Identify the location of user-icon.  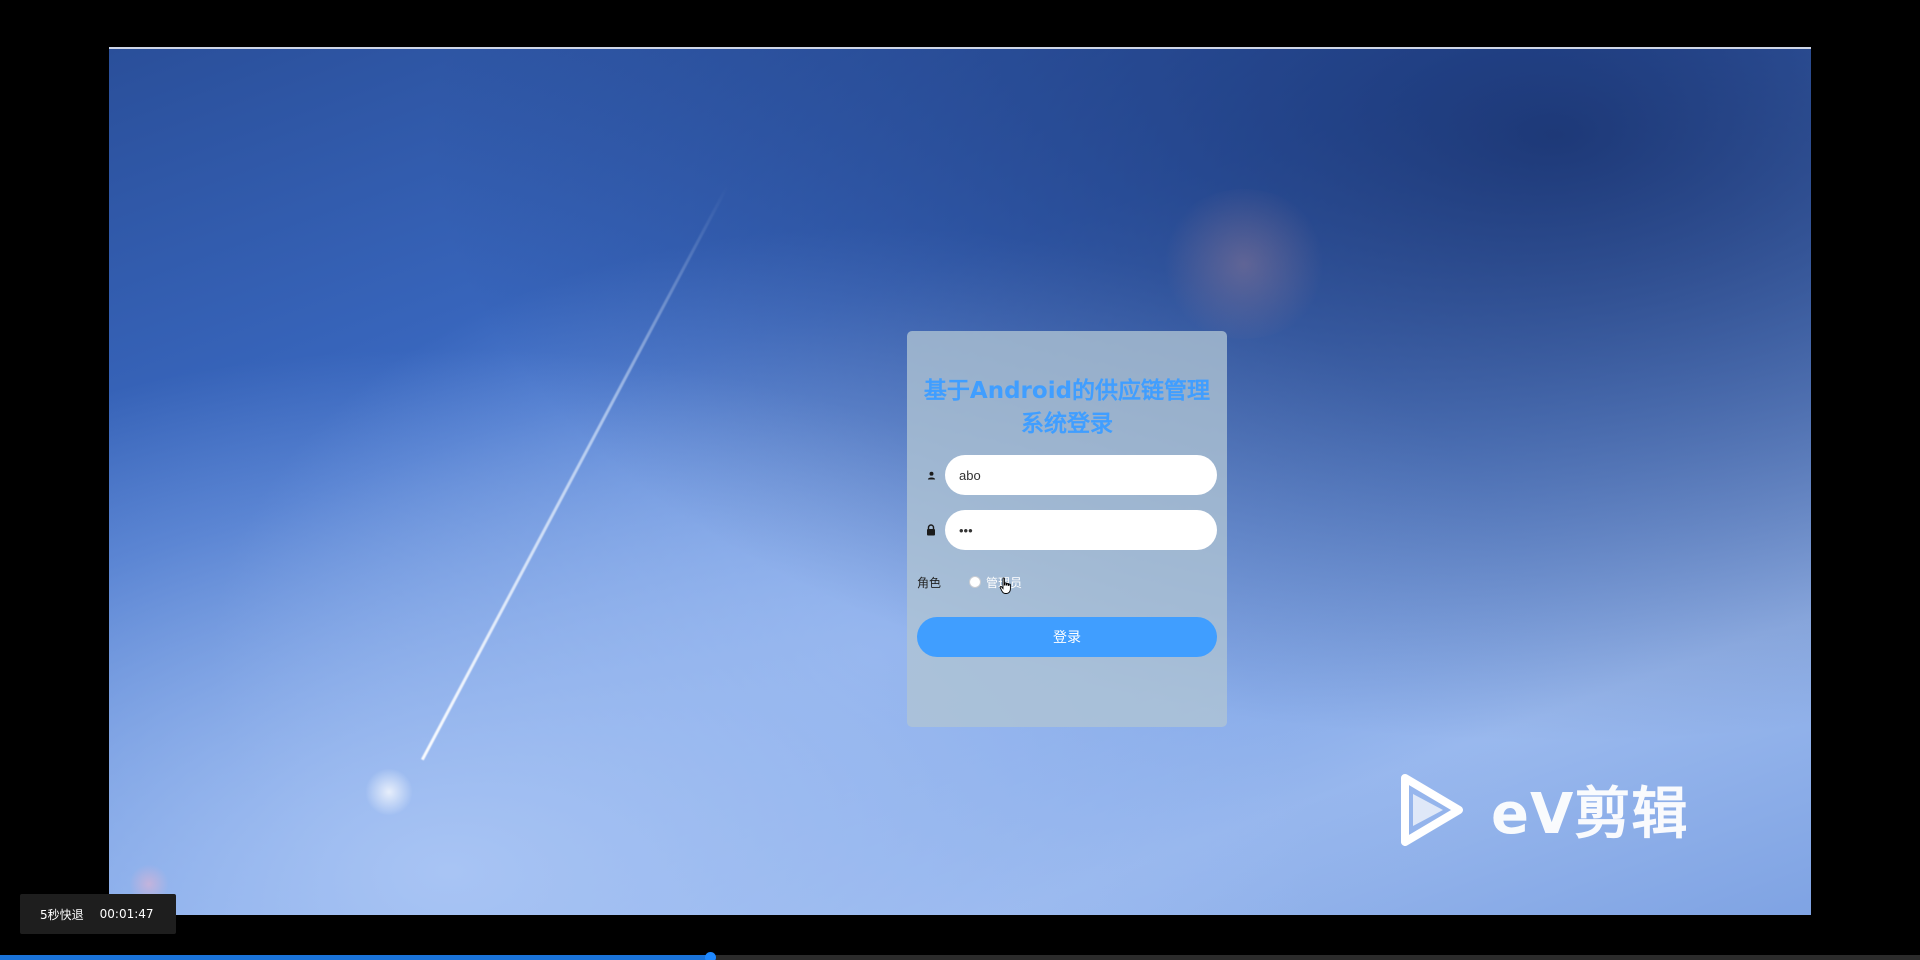
(931, 475).